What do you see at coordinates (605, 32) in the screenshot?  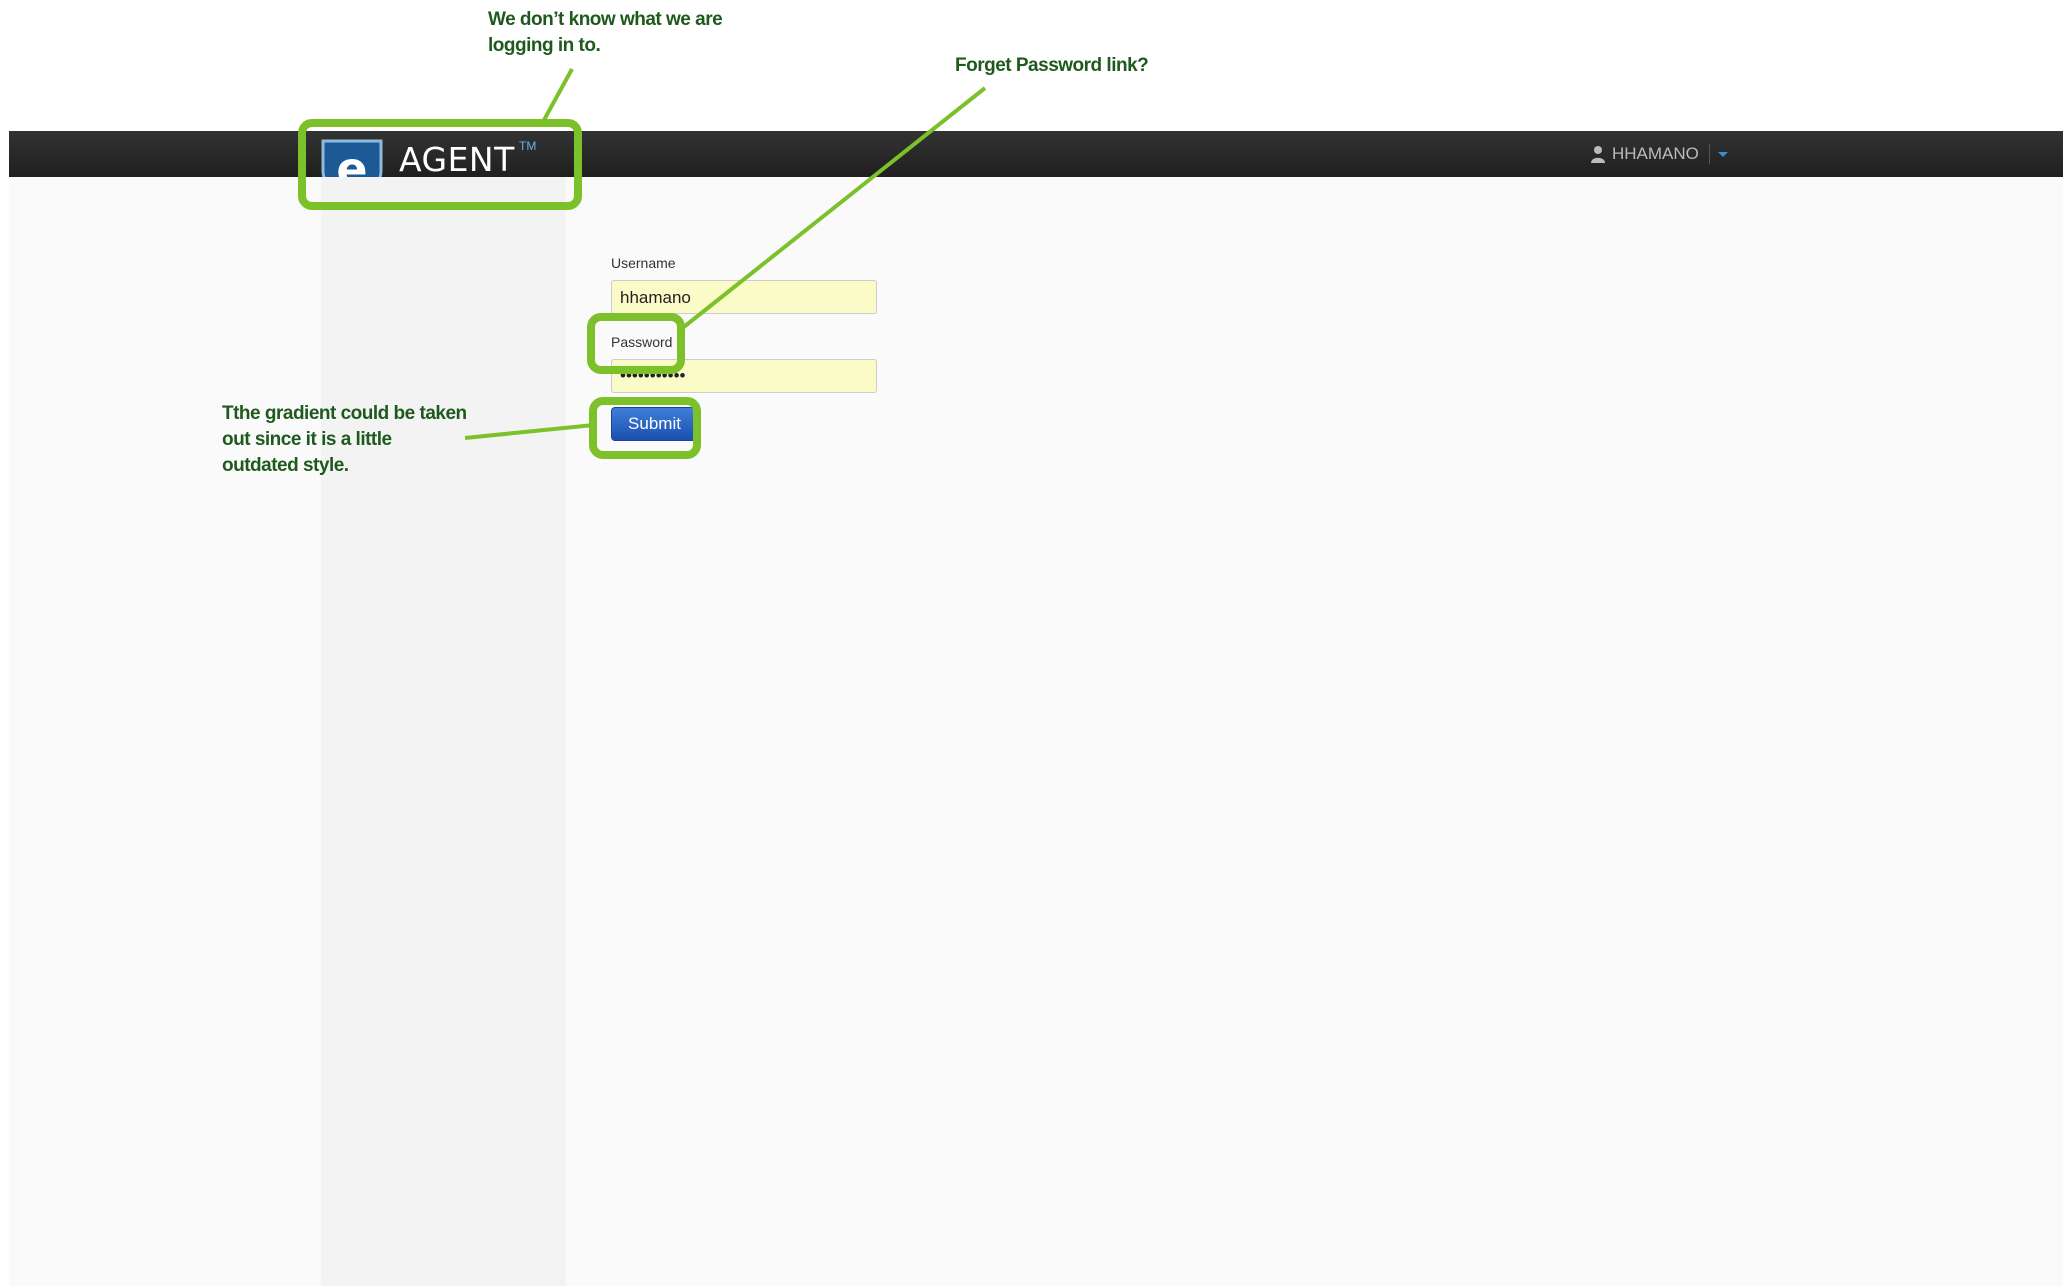 I see `logo-note: We don’t know what we are logging in to.` at bounding box center [605, 32].